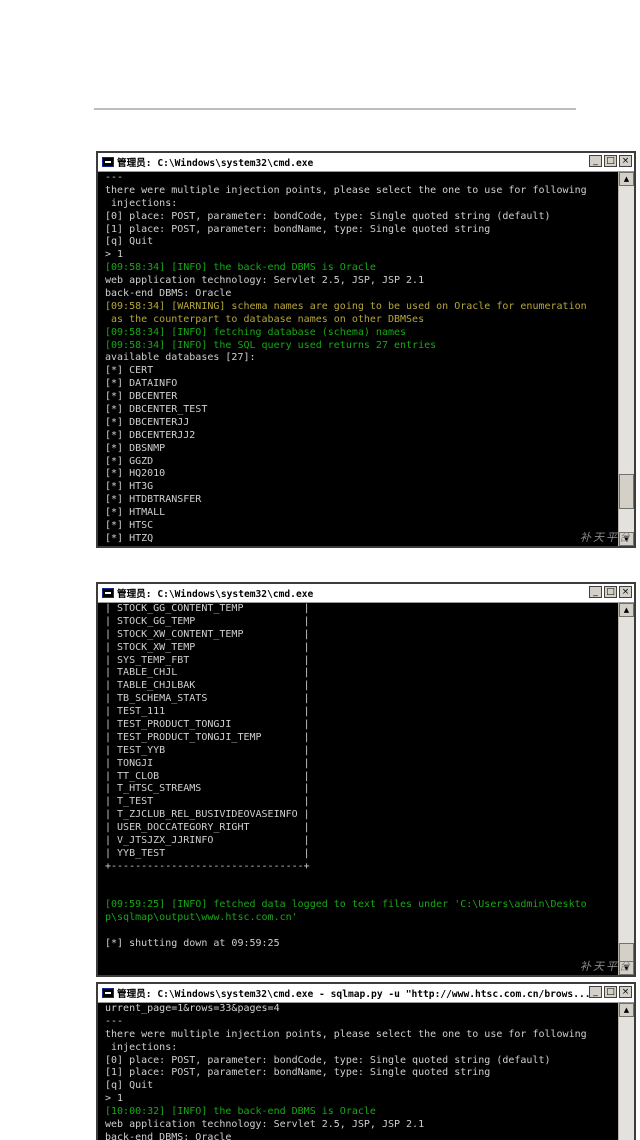 The width and height of the screenshot is (640, 1140). Describe the element at coordinates (207, 789) in the screenshot. I see `console-line: | T_HTSC_STREAMS |` at that location.